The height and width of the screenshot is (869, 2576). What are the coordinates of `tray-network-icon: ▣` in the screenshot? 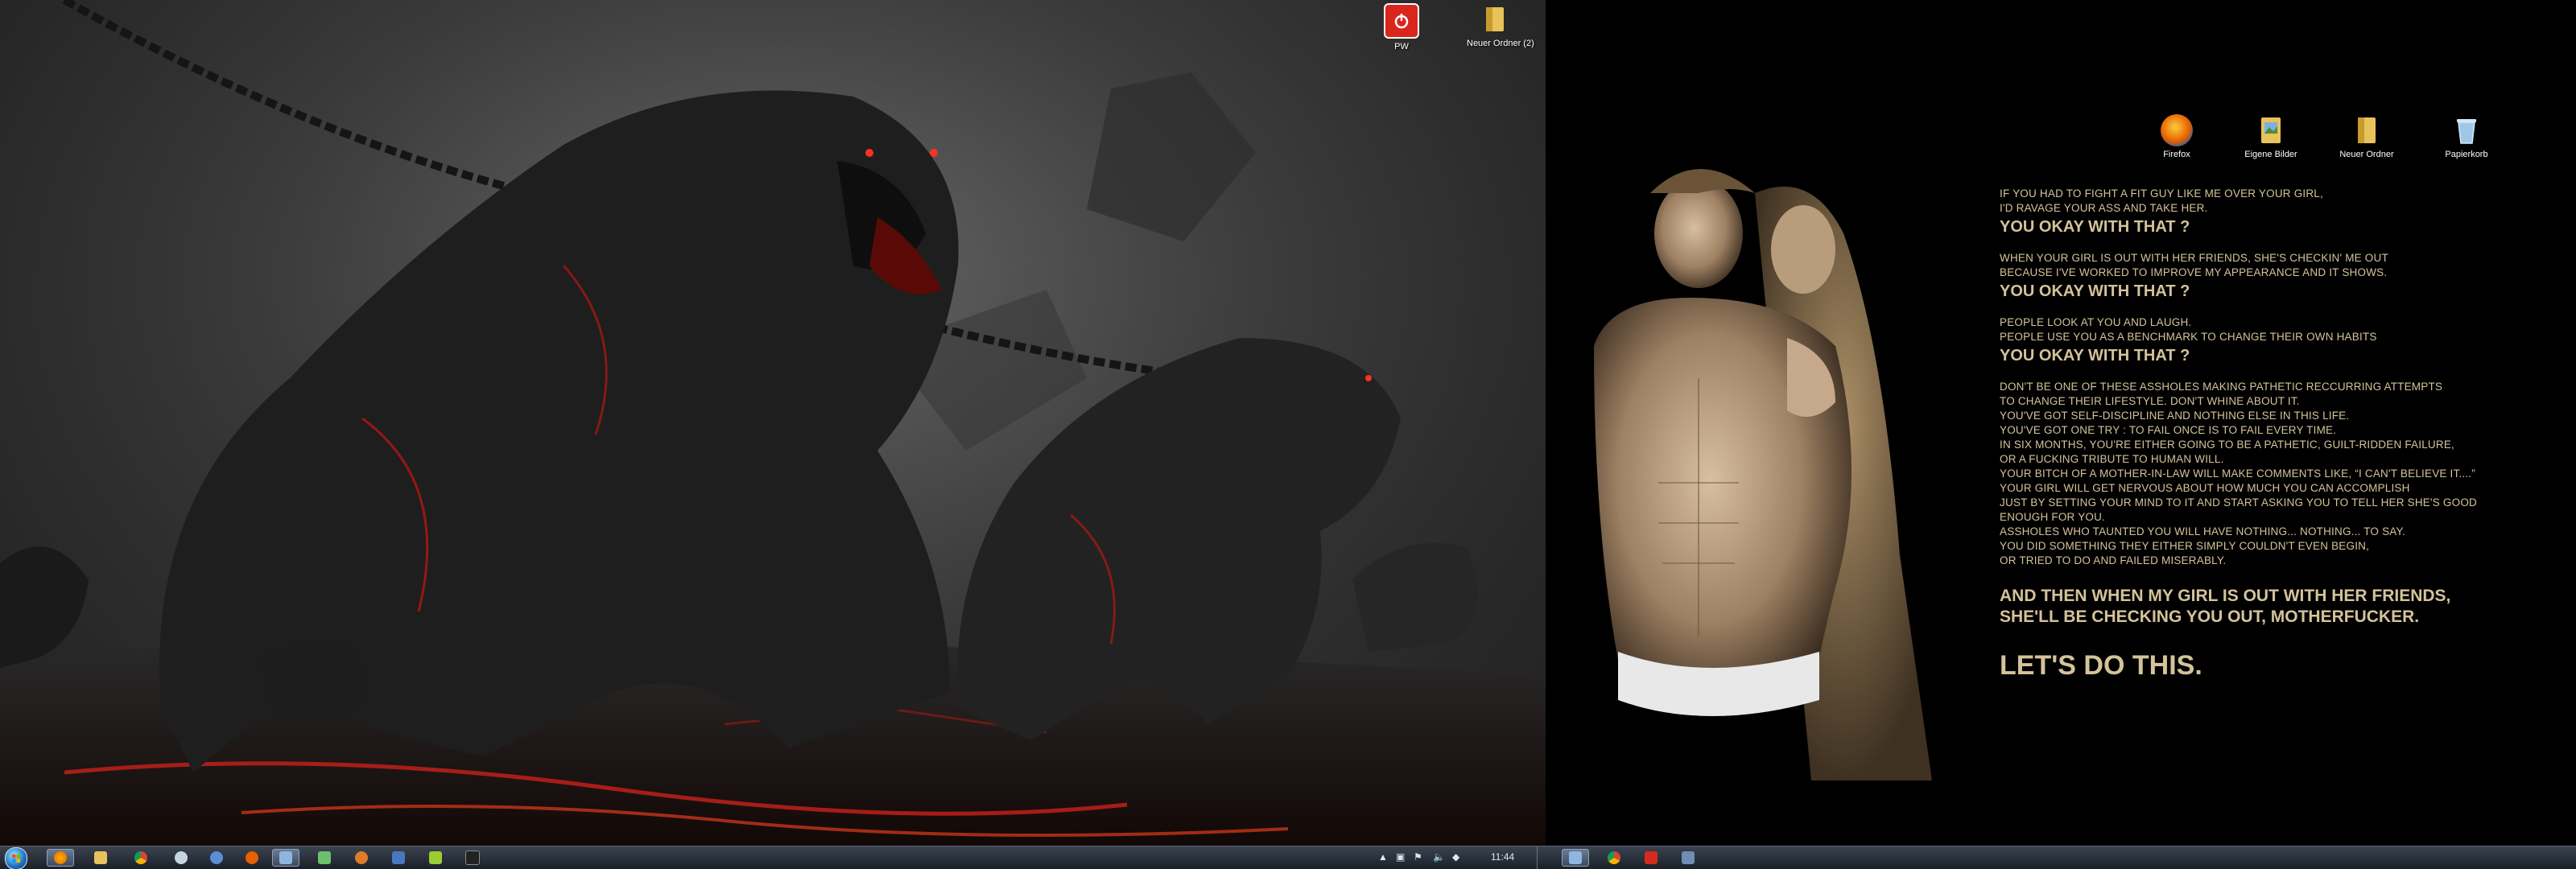 It's located at (1400, 857).